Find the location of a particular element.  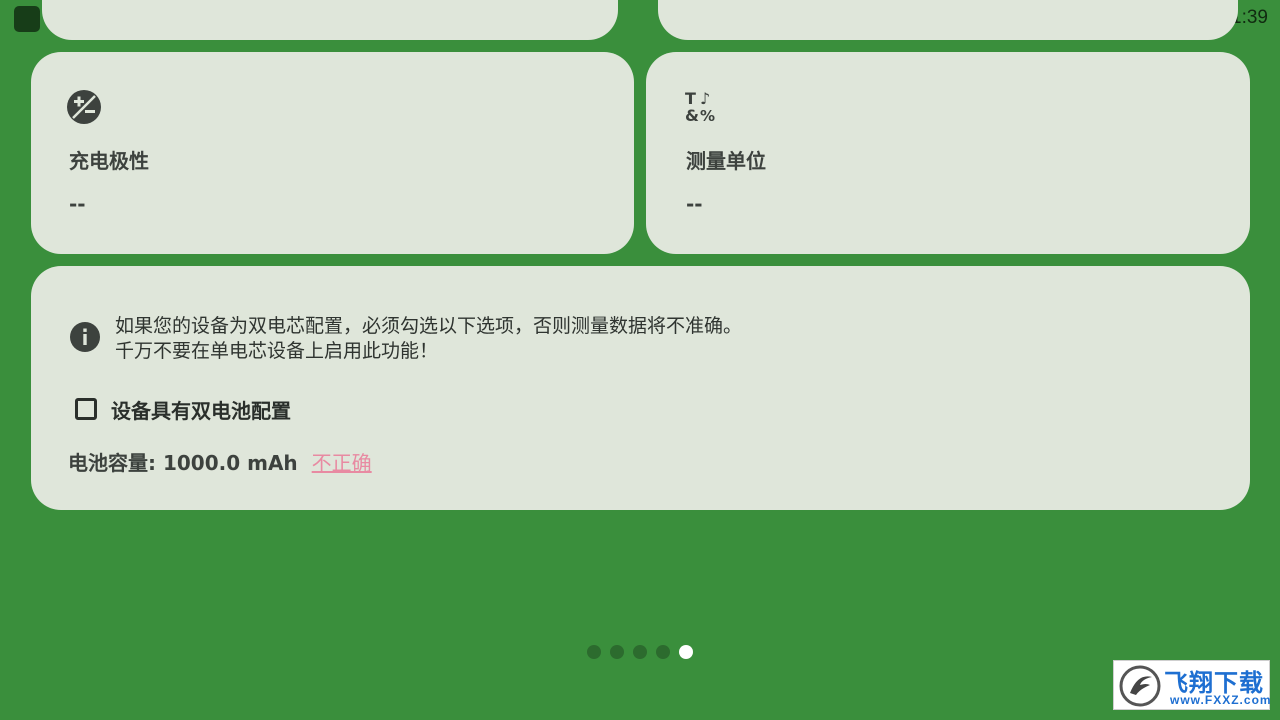

charging-polarity-card: 充电极性 -- is located at coordinates (332, 153).